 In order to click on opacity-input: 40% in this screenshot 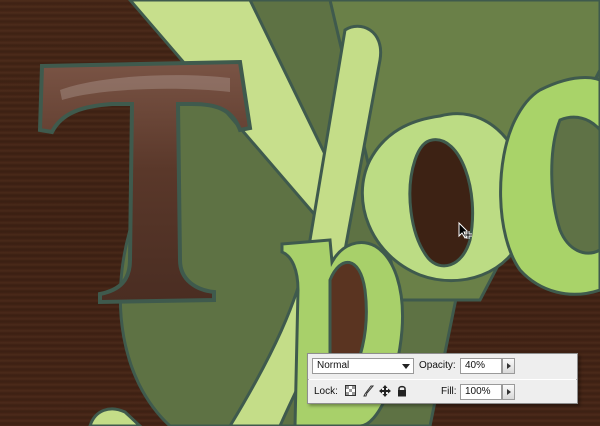, I will do `click(481, 366)`.